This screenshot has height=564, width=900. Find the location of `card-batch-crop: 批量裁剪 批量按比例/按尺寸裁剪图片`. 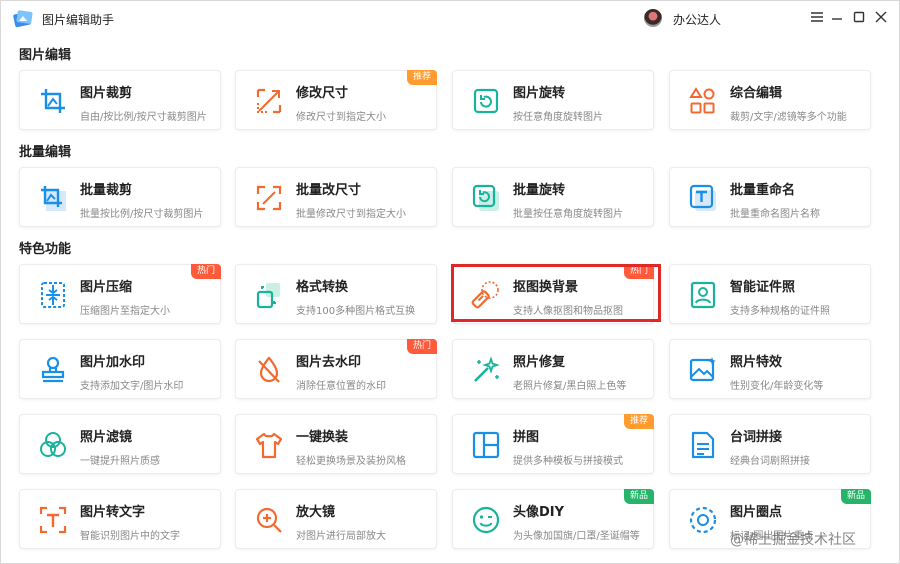

card-batch-crop: 批量裁剪 批量按比例/按尺寸裁剪图片 is located at coordinates (120, 197).